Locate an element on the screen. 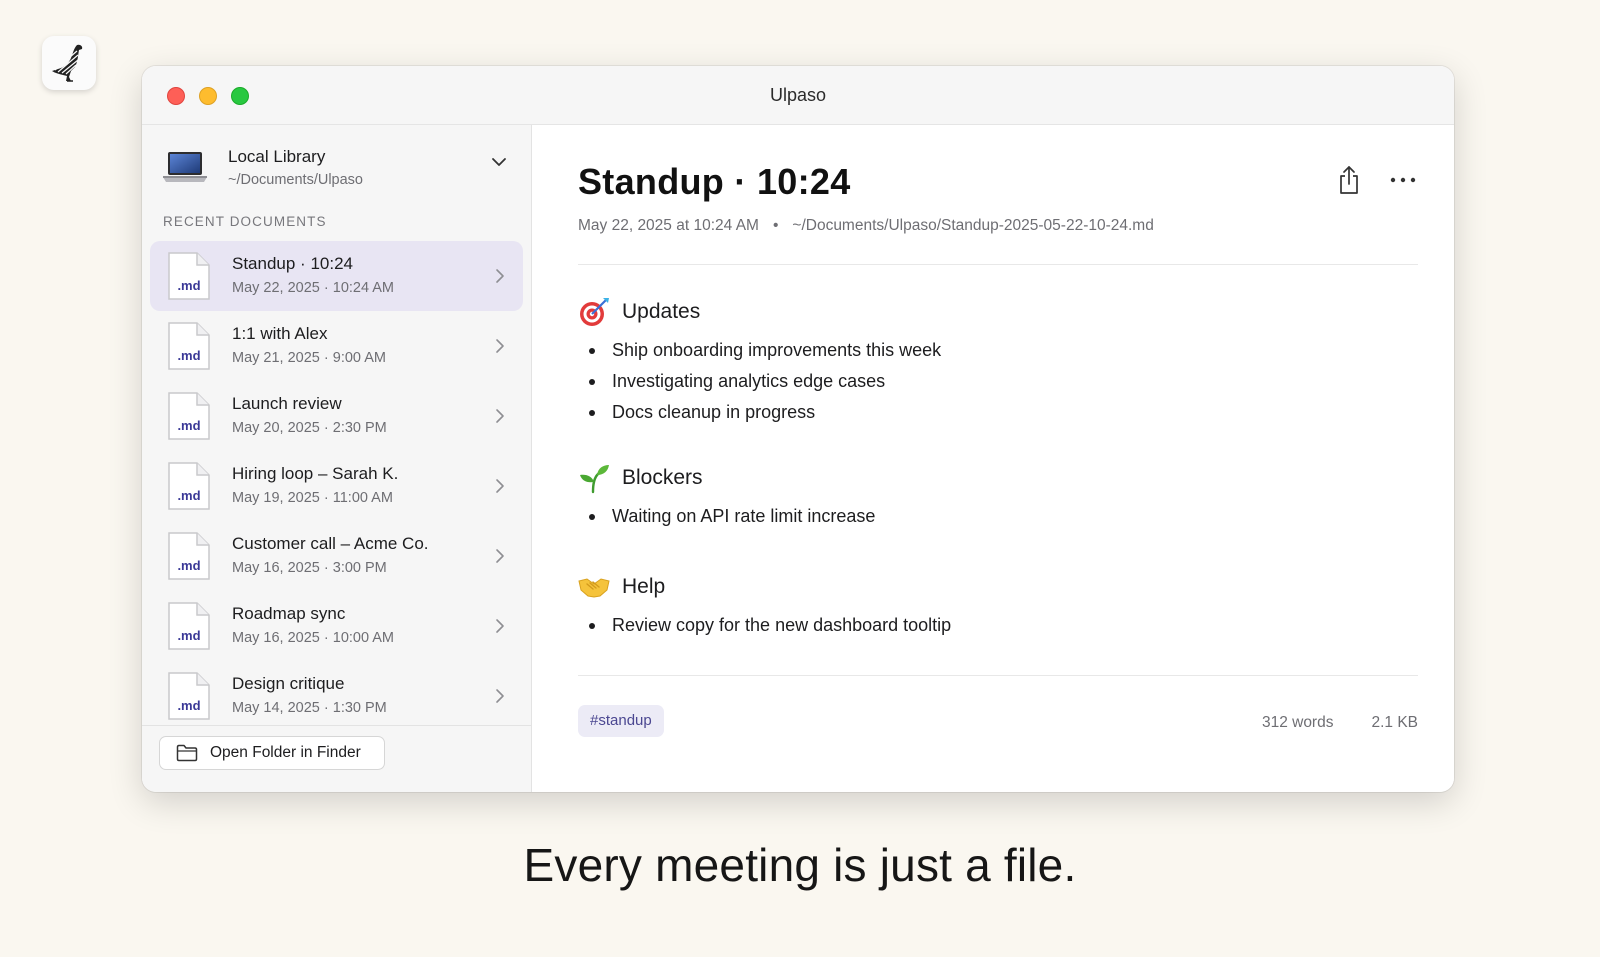 The width and height of the screenshot is (1600, 957). document-date: May 16, 2025 · 3:00 PM is located at coordinates (309, 568).